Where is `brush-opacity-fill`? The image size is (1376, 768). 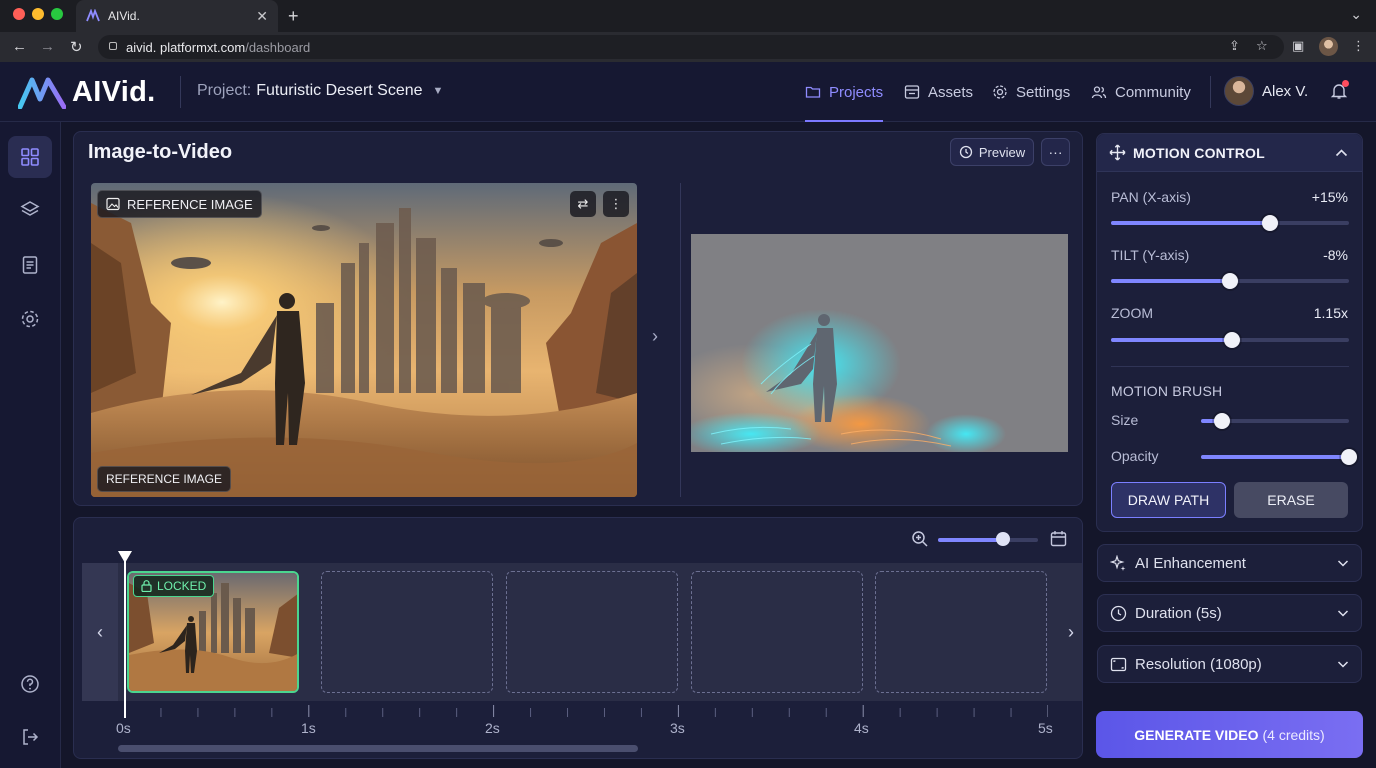
brush-opacity-fill is located at coordinates (1275, 457).